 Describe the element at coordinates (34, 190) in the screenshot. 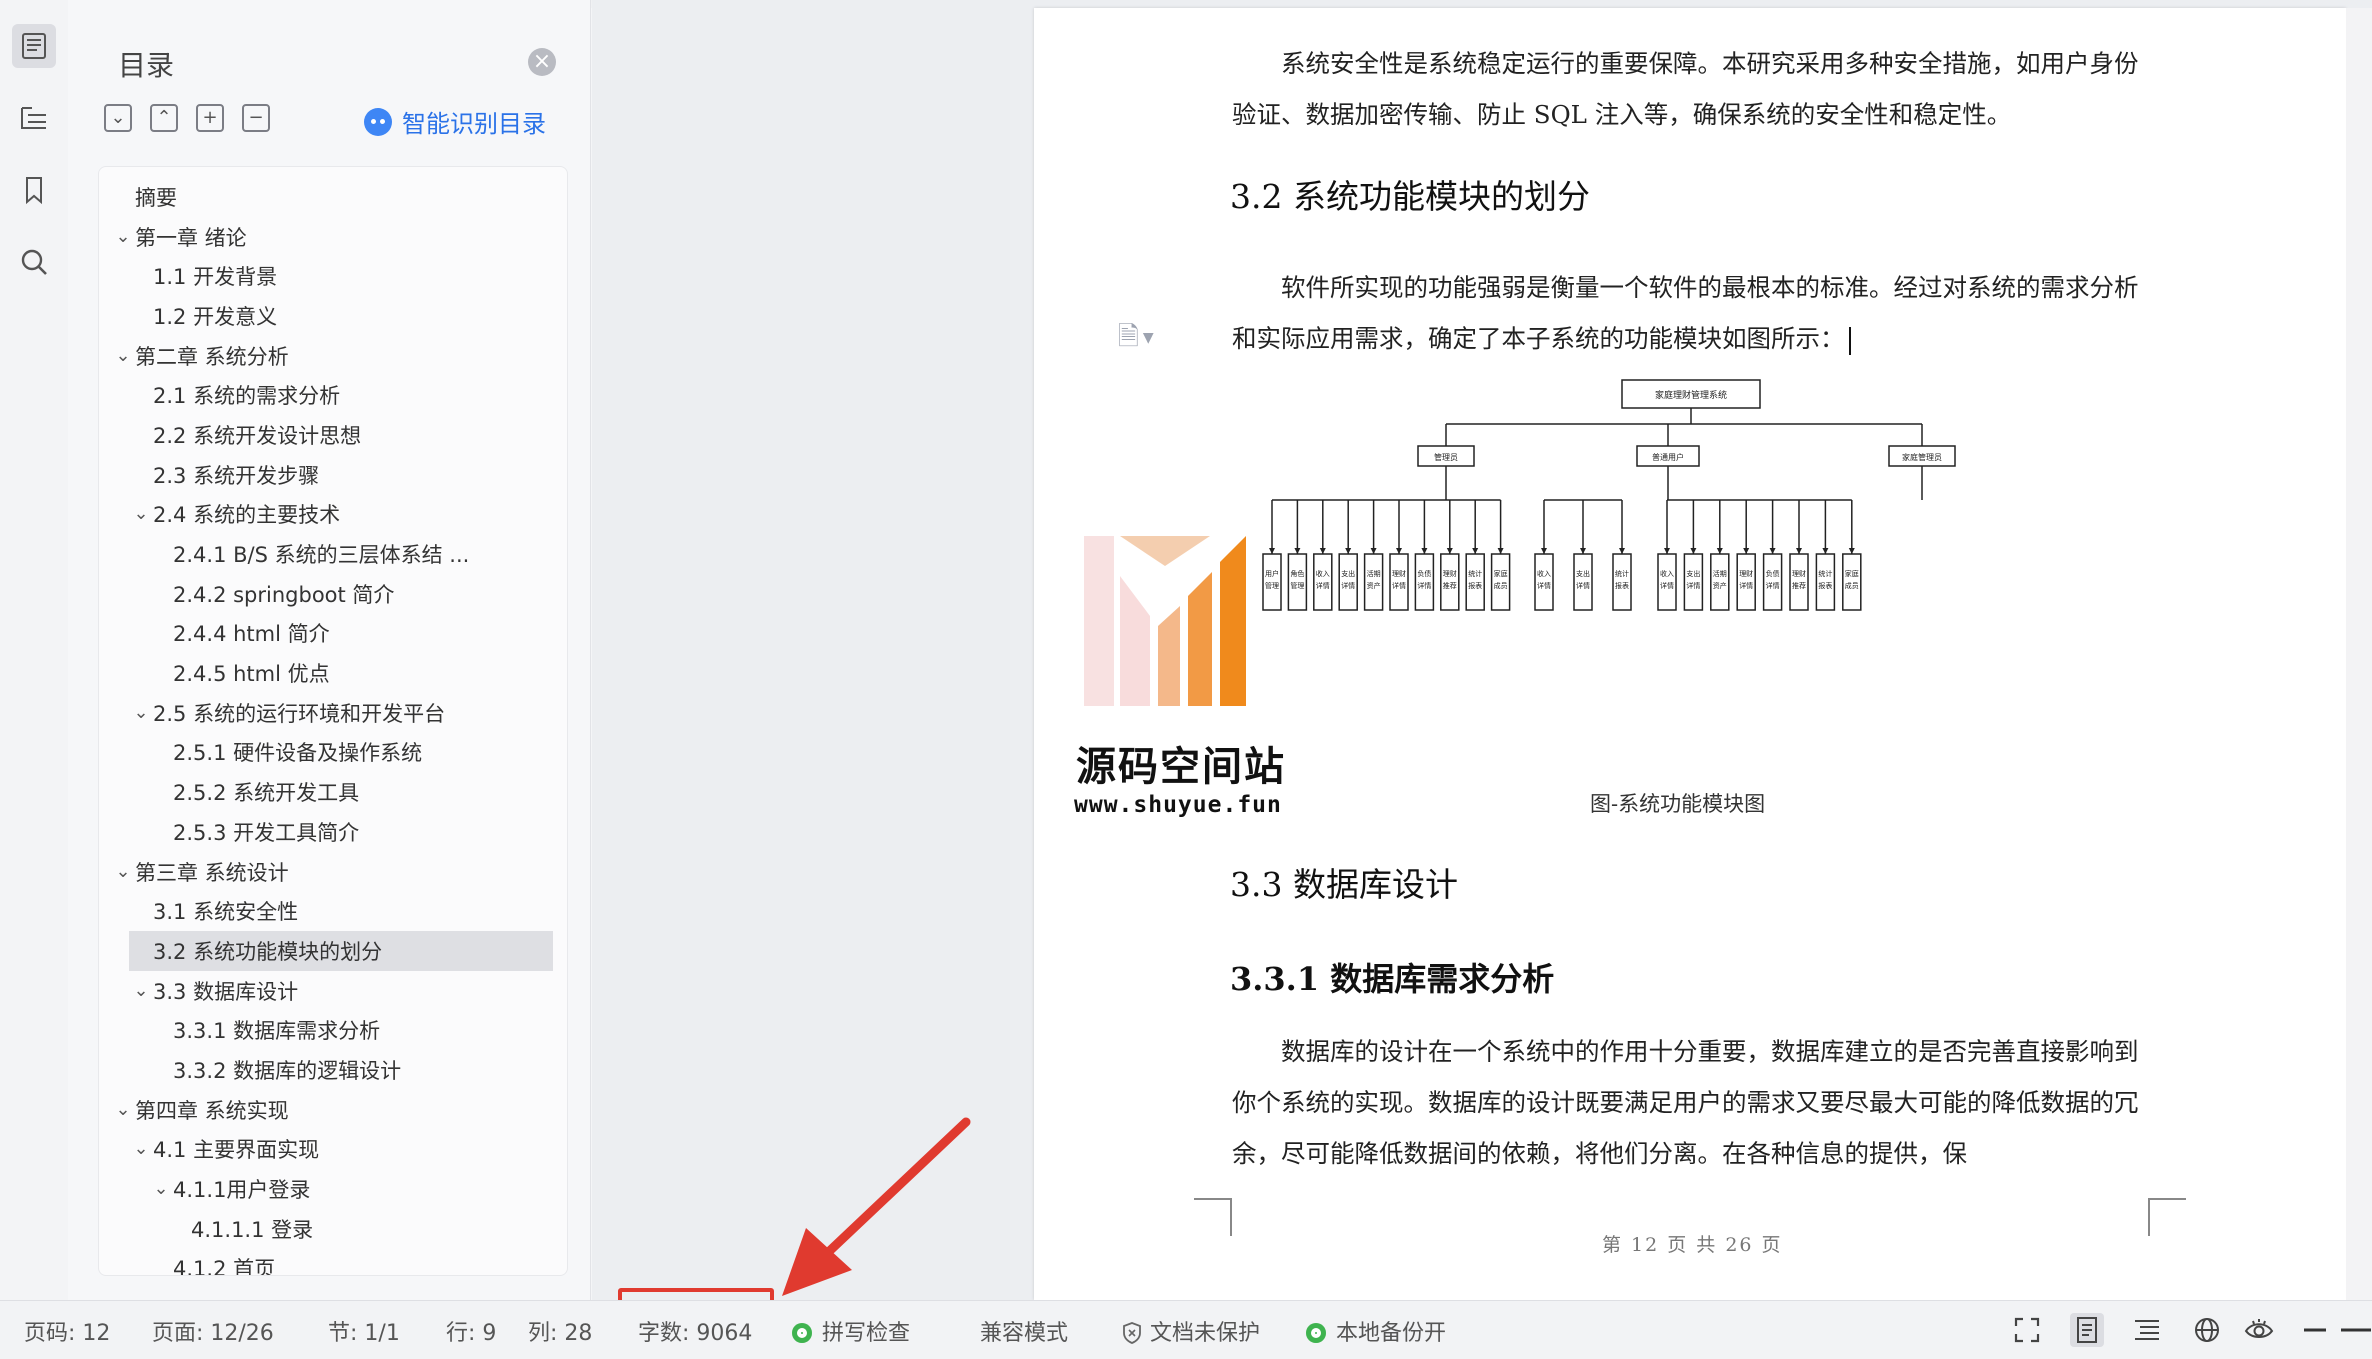

I see `bookmark-icon` at that location.